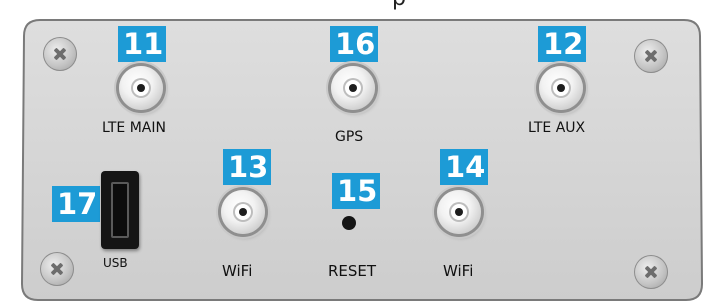 Image resolution: width=723 pixels, height=307 pixels. Describe the element at coordinates (561, 88) in the screenshot. I see `lte-aux-connector` at that location.